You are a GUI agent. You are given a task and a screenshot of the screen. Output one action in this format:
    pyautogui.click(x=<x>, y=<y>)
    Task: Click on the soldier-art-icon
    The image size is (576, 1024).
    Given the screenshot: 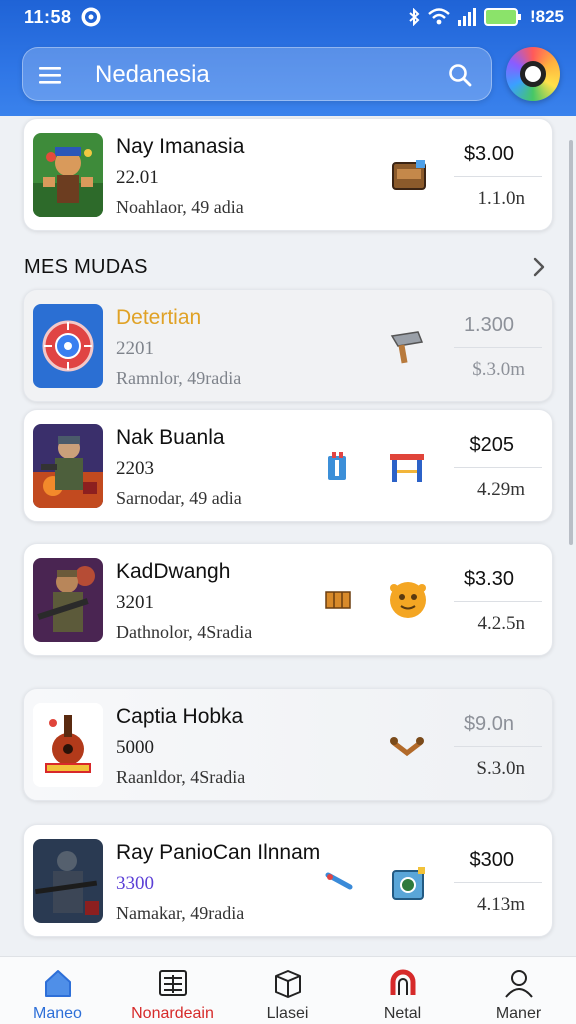 What is the action you would take?
    pyautogui.click(x=68, y=466)
    